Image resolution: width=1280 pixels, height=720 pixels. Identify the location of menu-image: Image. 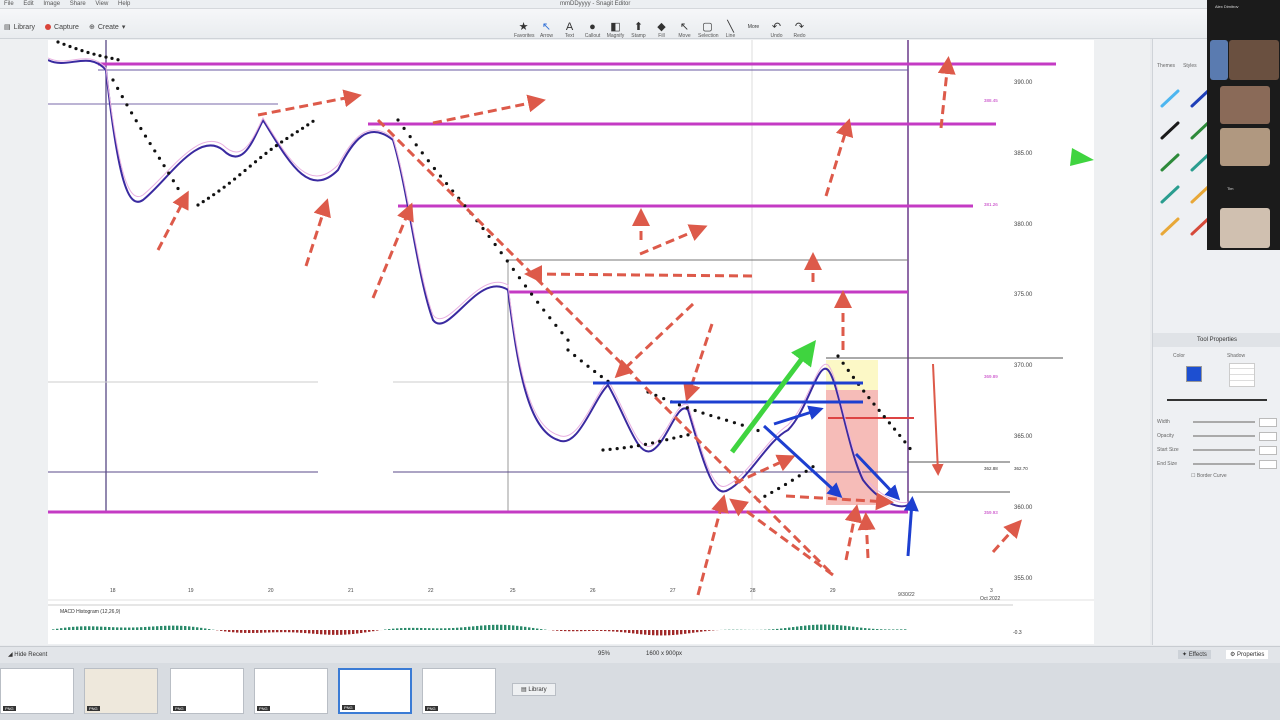
(51, 4).